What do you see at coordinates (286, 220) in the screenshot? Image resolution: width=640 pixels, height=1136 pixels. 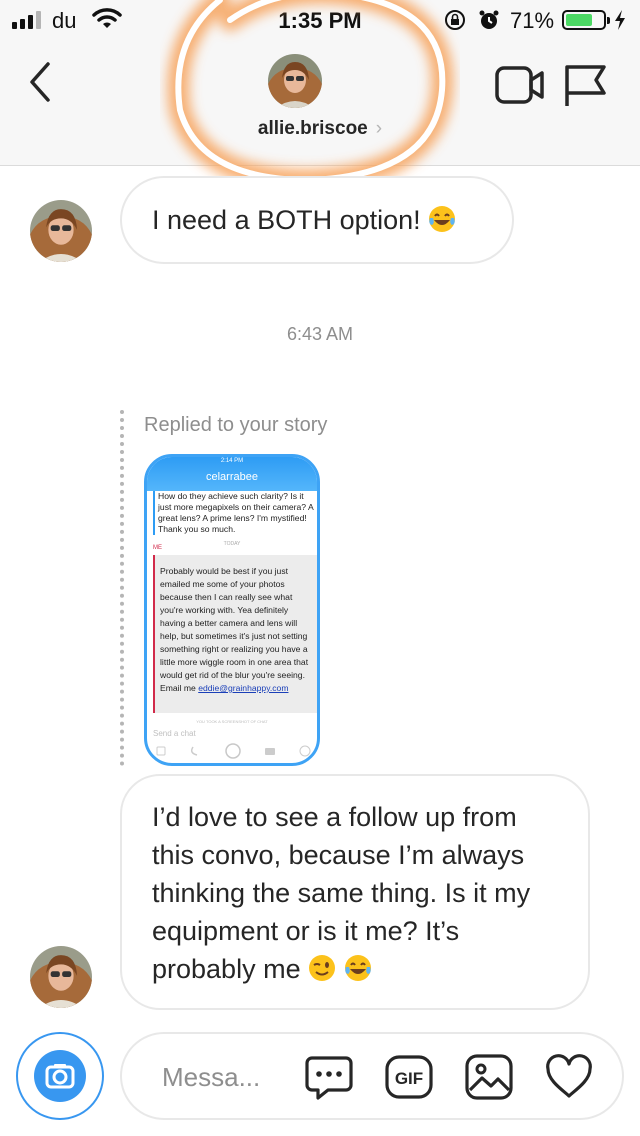 I see `message-text: I need a BOTH option!` at bounding box center [286, 220].